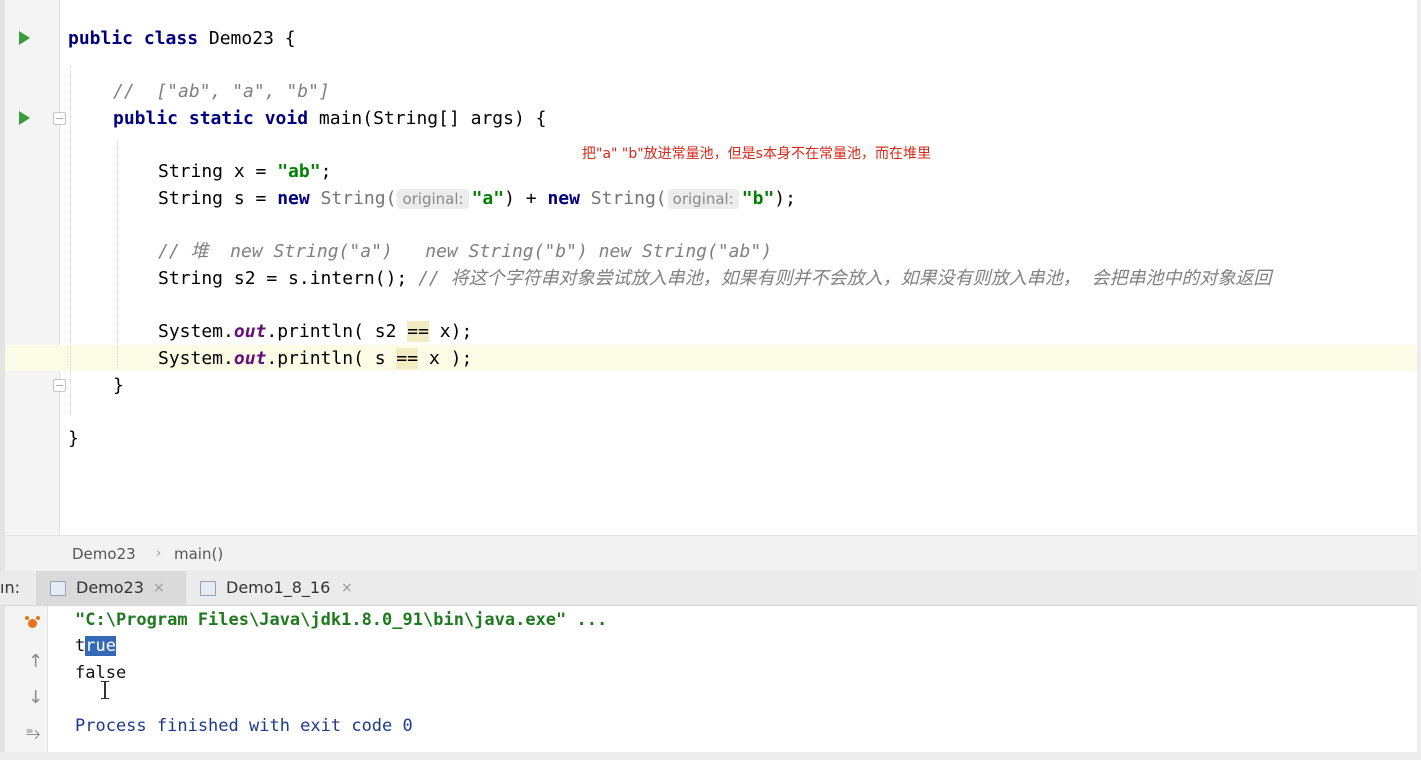  I want to click on tab-label: Demo23, so click(110, 587).